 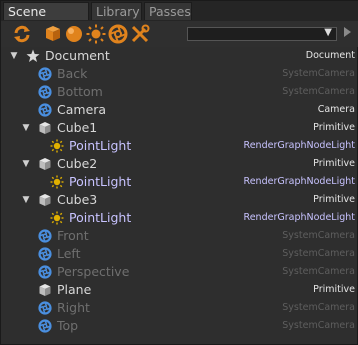 What do you see at coordinates (68, 325) in the screenshot?
I see `node-name: Top` at bounding box center [68, 325].